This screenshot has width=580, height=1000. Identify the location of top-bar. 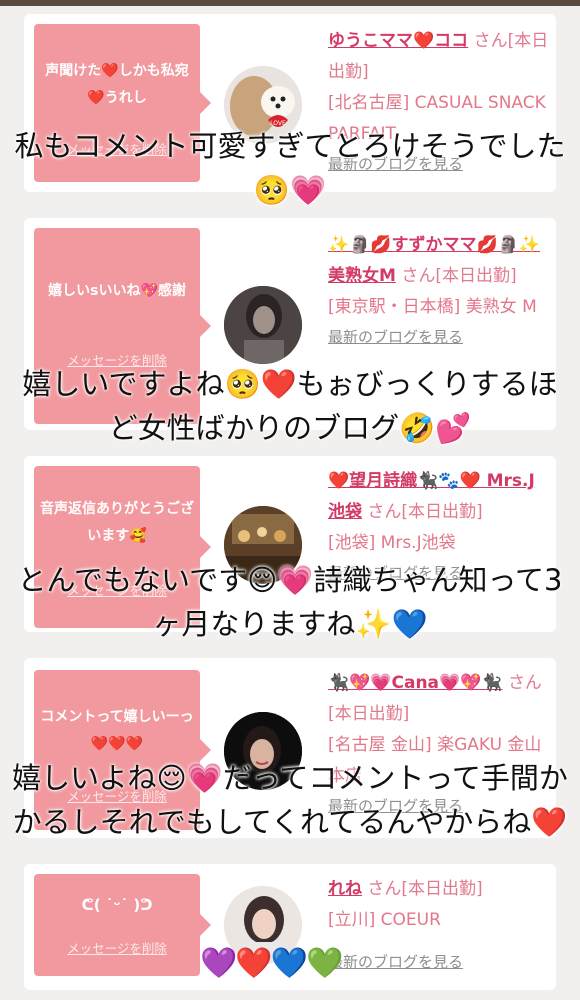
(290, 3).